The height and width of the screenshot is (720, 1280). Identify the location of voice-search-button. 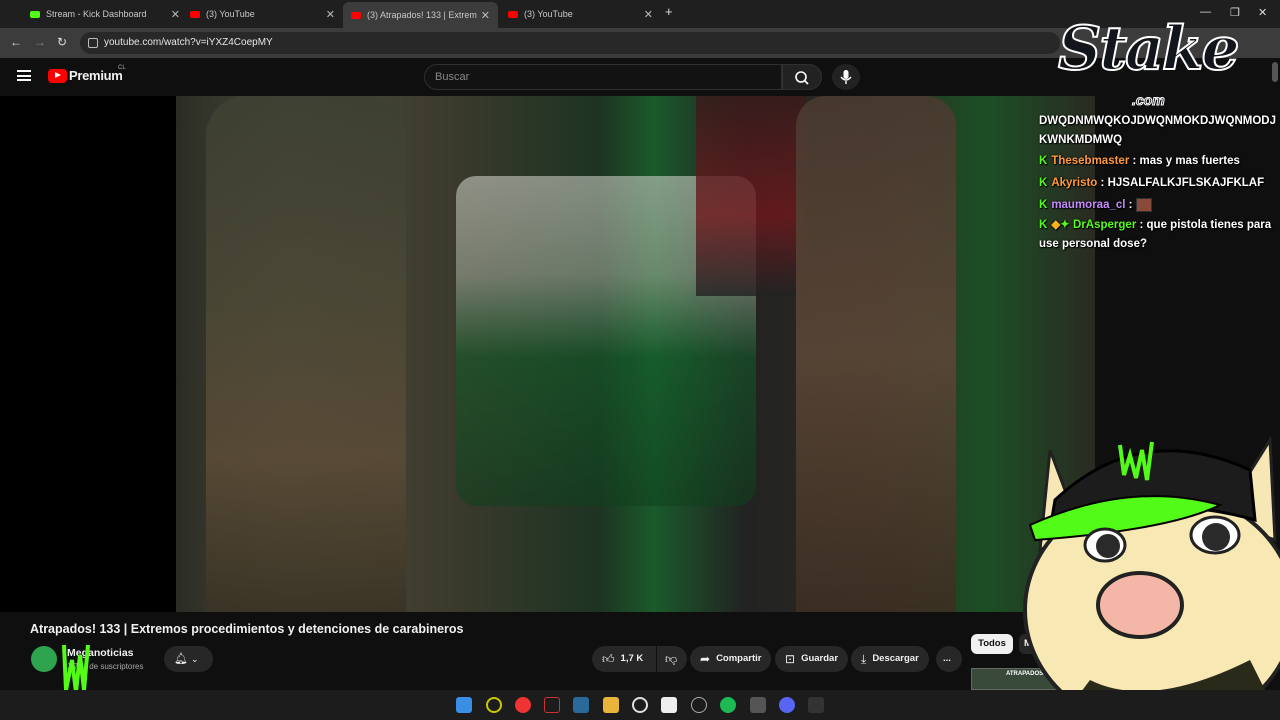
(846, 77).